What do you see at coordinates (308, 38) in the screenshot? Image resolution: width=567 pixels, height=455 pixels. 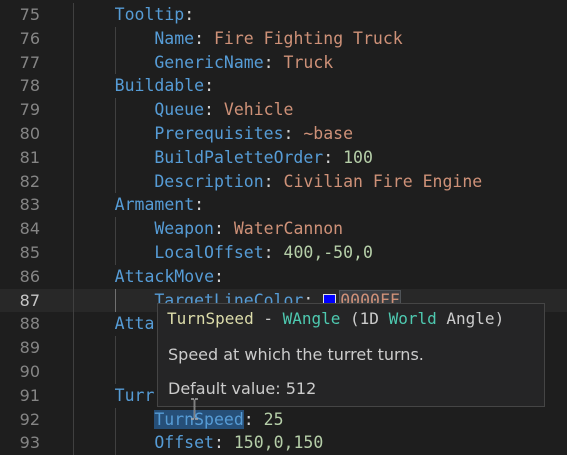 I see `yaml-value: Fire Fighting Truck` at bounding box center [308, 38].